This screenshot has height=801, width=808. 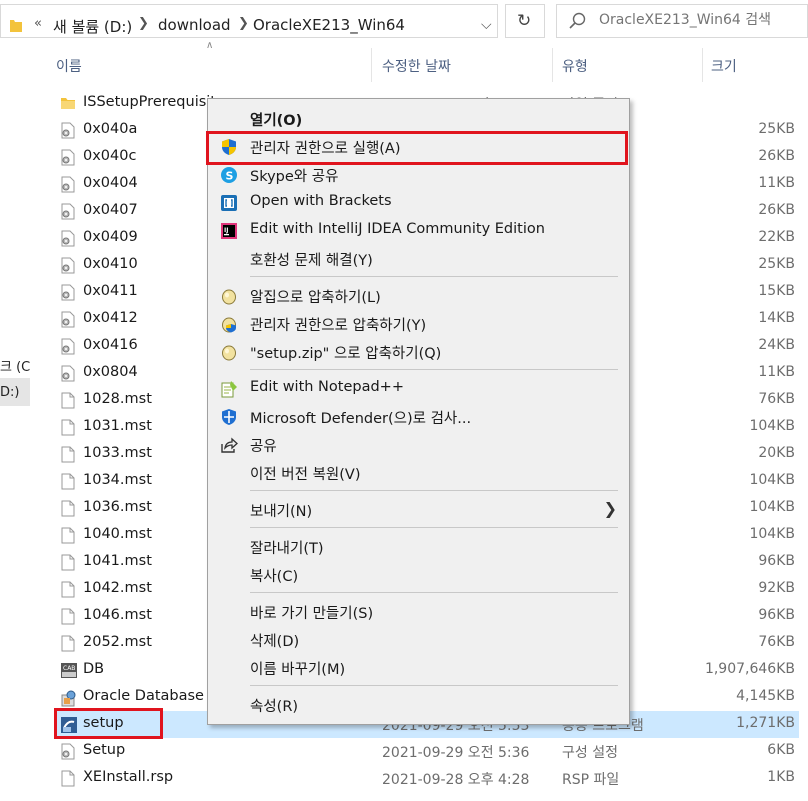 I want to click on file-name: 0x0409, so click(x=110, y=237).